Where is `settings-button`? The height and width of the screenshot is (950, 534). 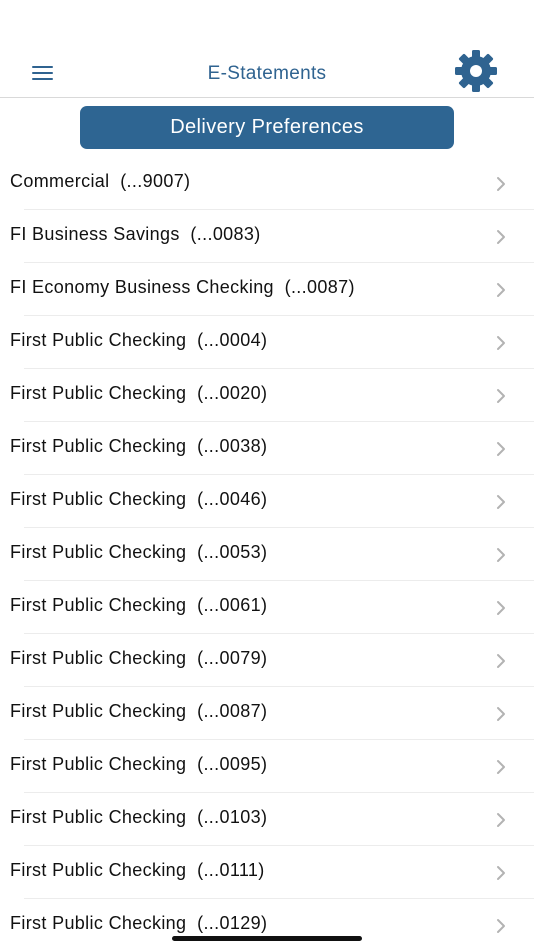 settings-button is located at coordinates (476, 71).